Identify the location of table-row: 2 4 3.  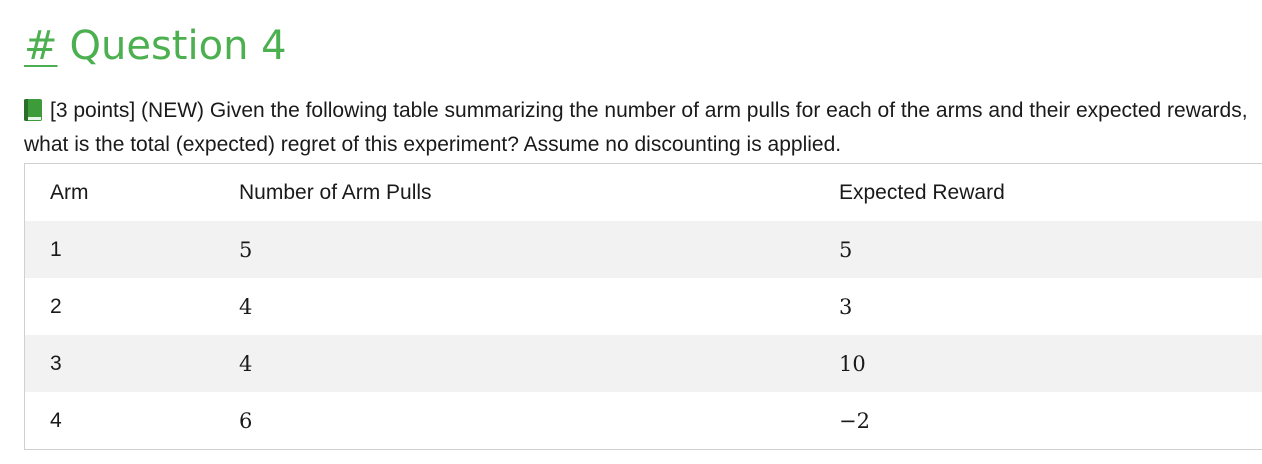
(643, 306).